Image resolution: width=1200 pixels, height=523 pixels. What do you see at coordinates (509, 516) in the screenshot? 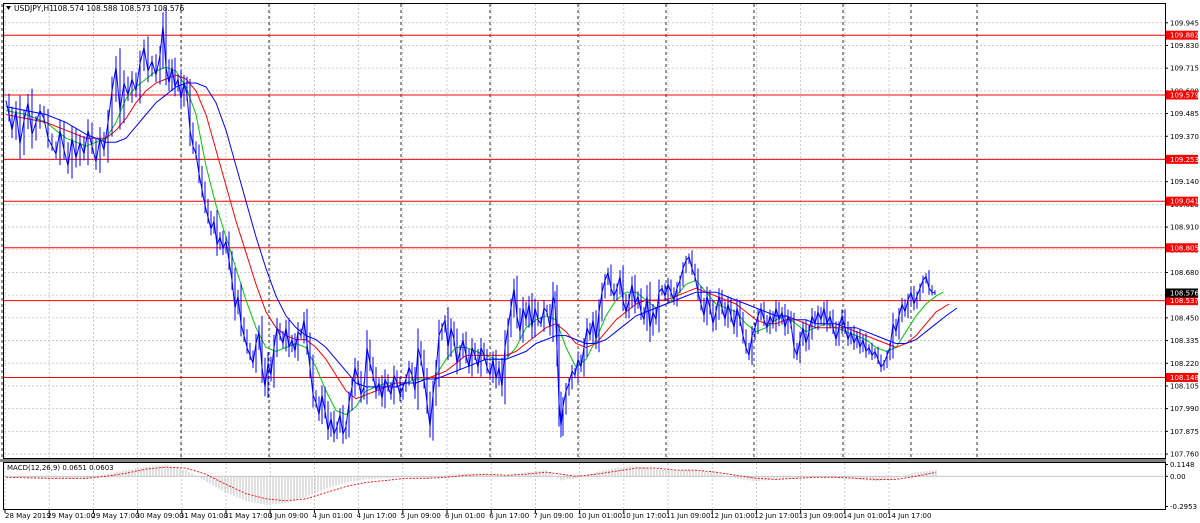
I see `time-tick-label: 6 Jun 17:00` at bounding box center [509, 516].